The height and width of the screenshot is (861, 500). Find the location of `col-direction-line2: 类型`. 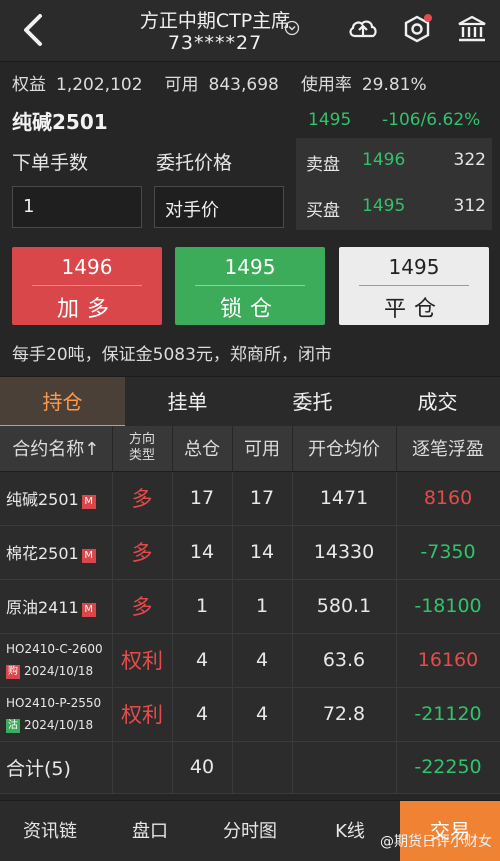

col-direction-line2: 类型 is located at coordinates (141, 456).